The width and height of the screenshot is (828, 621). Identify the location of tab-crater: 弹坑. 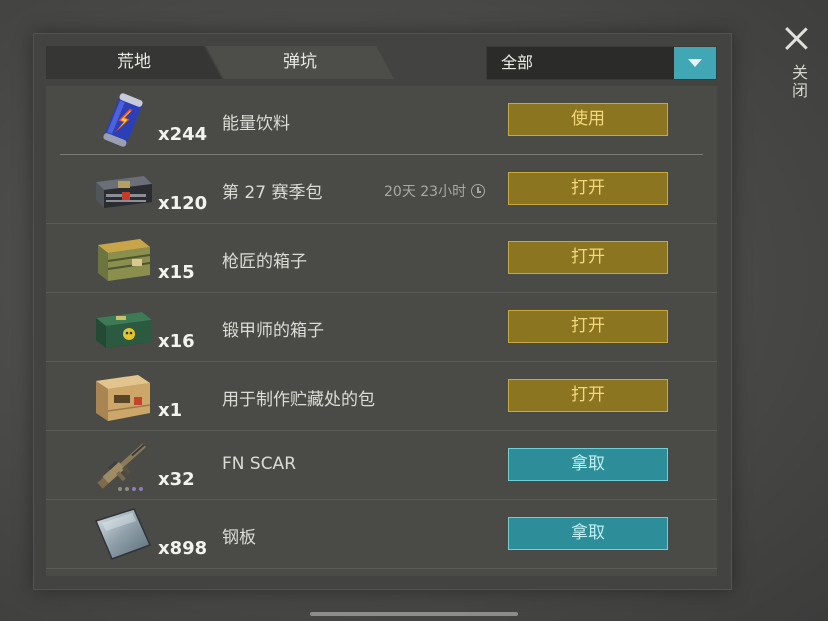
(300, 62).